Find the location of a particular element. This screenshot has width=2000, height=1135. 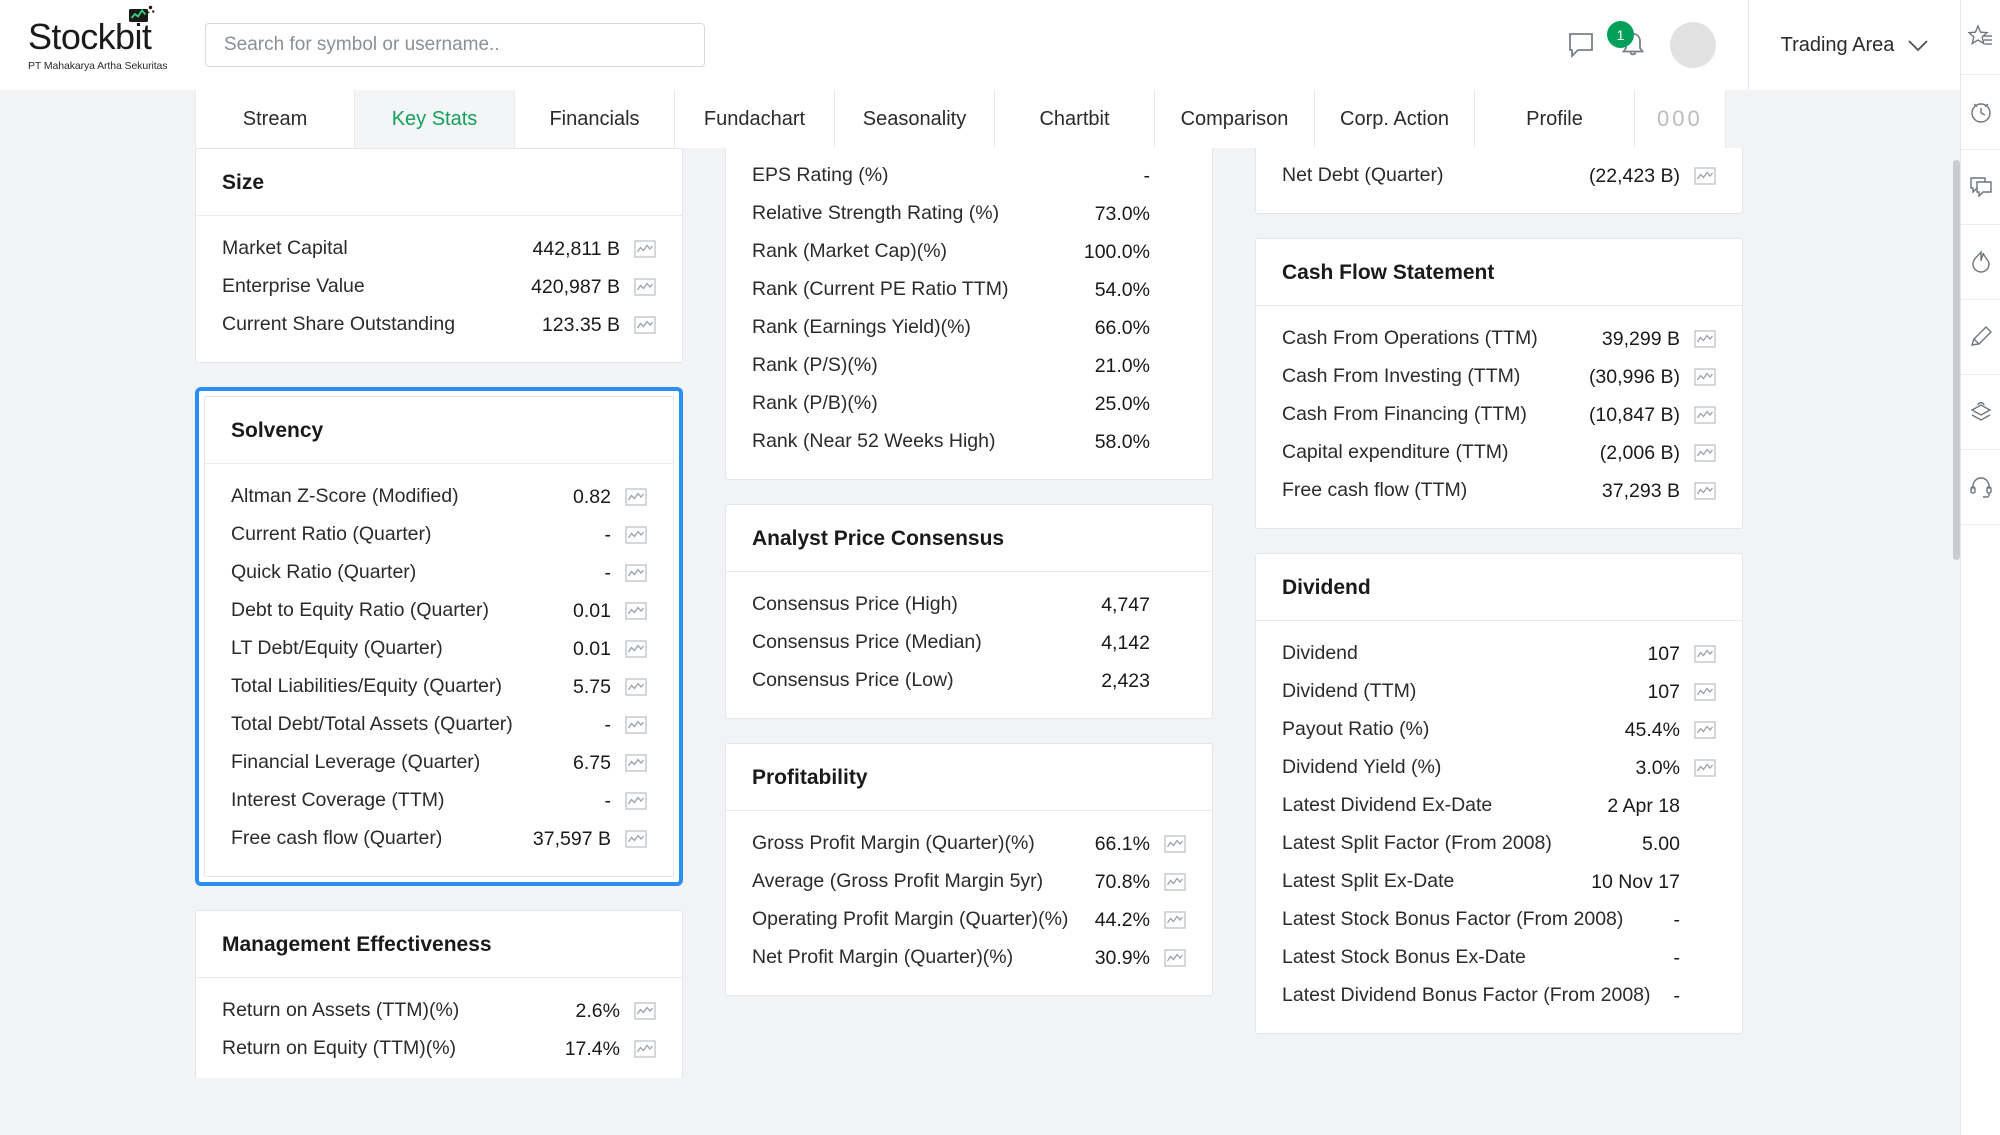

brand-logo: Stockbit PT Mahakarya Artha Sekuritas is located at coordinates (97, 38).